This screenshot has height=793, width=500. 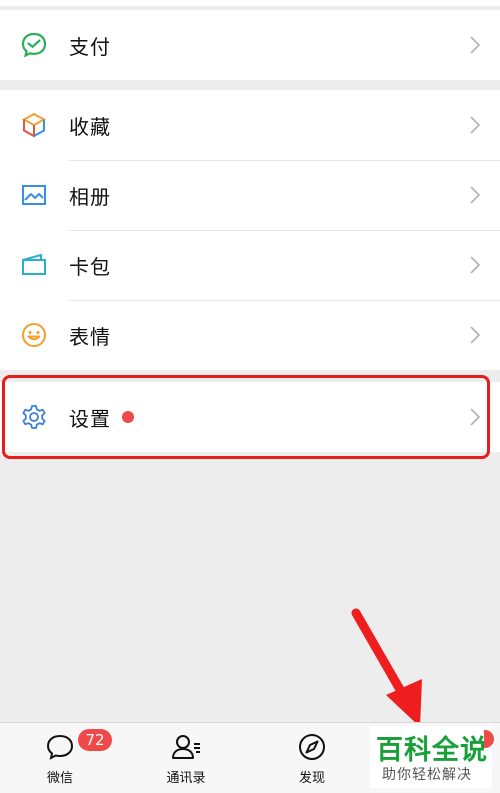 What do you see at coordinates (186, 747) in the screenshot?
I see `contacts-icon` at bounding box center [186, 747].